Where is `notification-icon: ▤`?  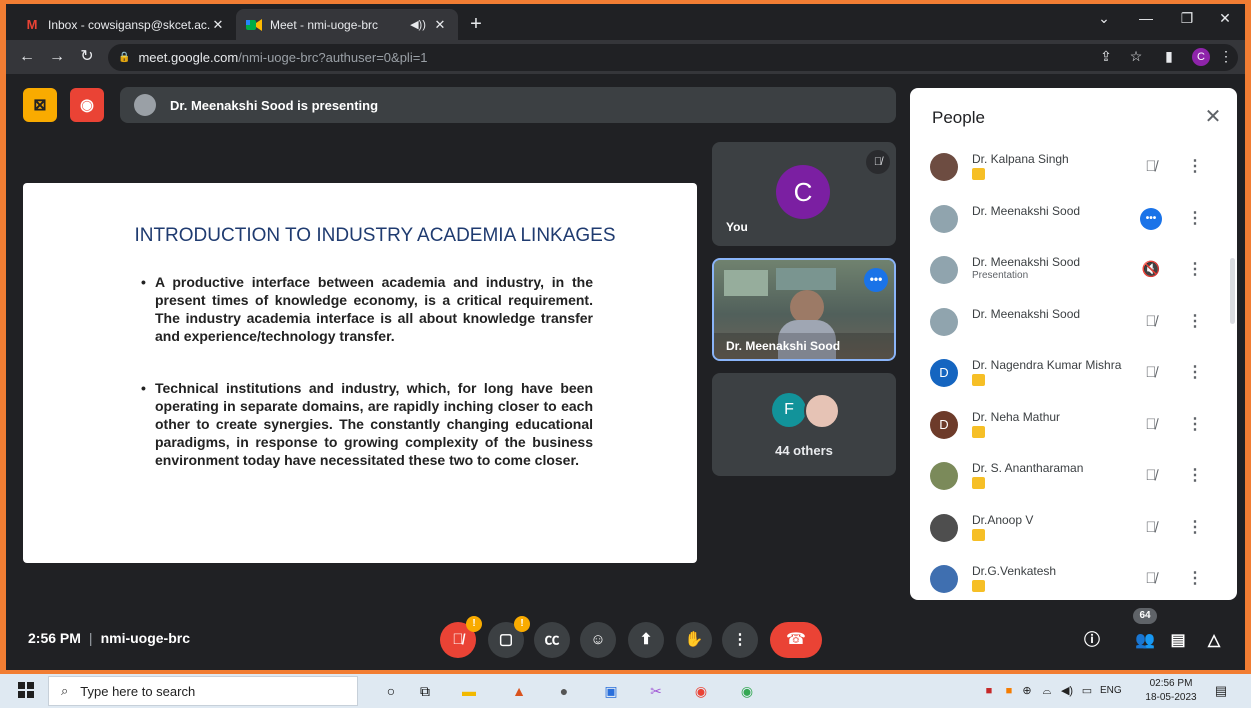
notification-icon: ▤ is located at coordinates (1221, 691).